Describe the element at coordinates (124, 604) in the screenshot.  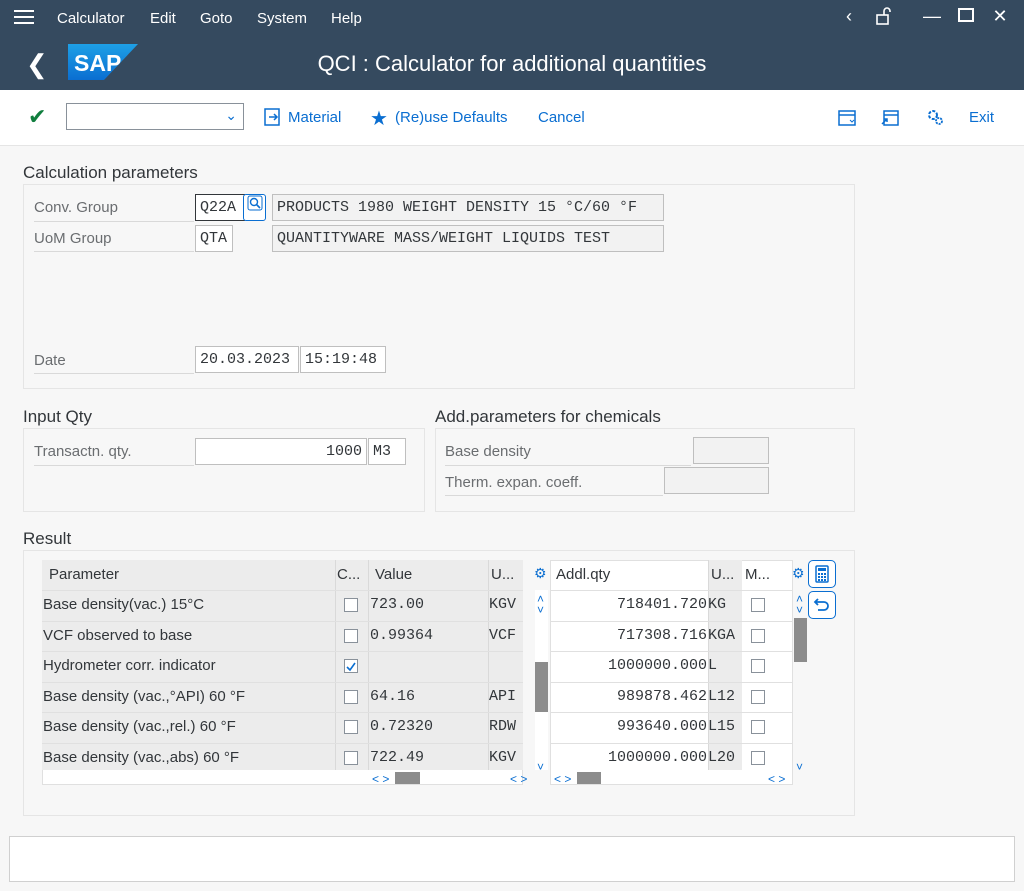
I see `row-parameter: Base density(vac.) 15°C` at that location.